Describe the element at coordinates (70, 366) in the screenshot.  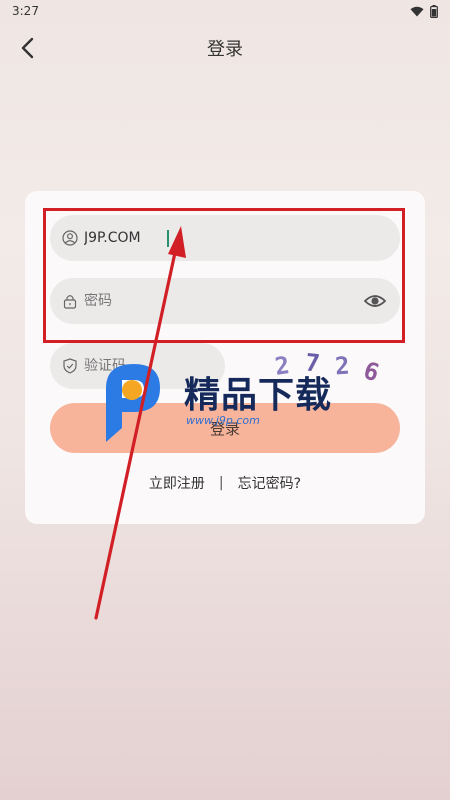
I see `shield-check-icon` at that location.